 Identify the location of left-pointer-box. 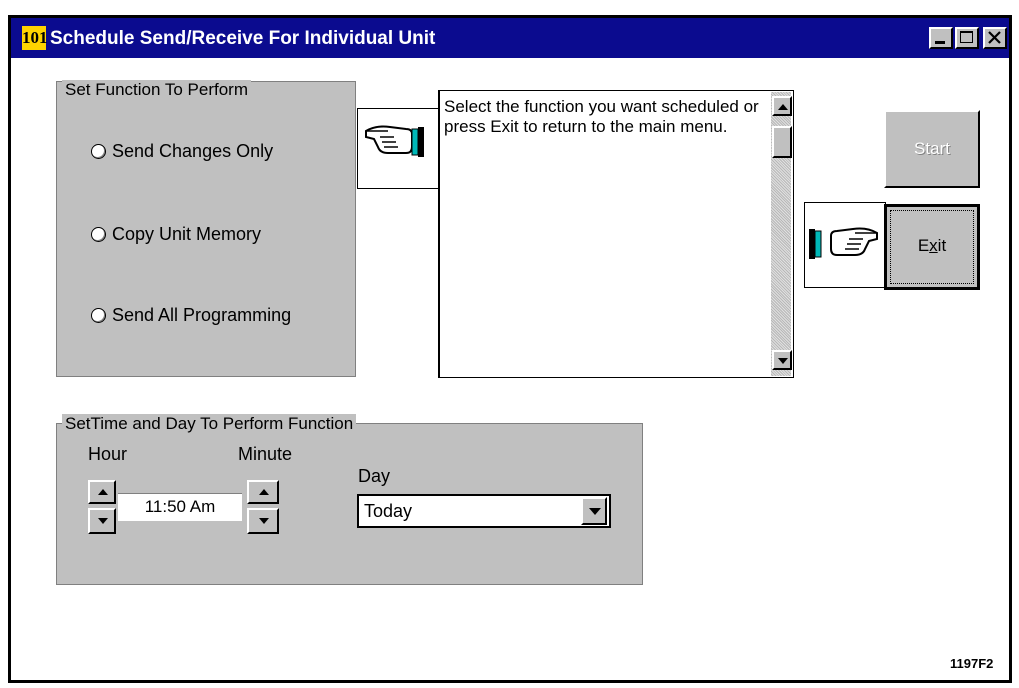
(398, 148).